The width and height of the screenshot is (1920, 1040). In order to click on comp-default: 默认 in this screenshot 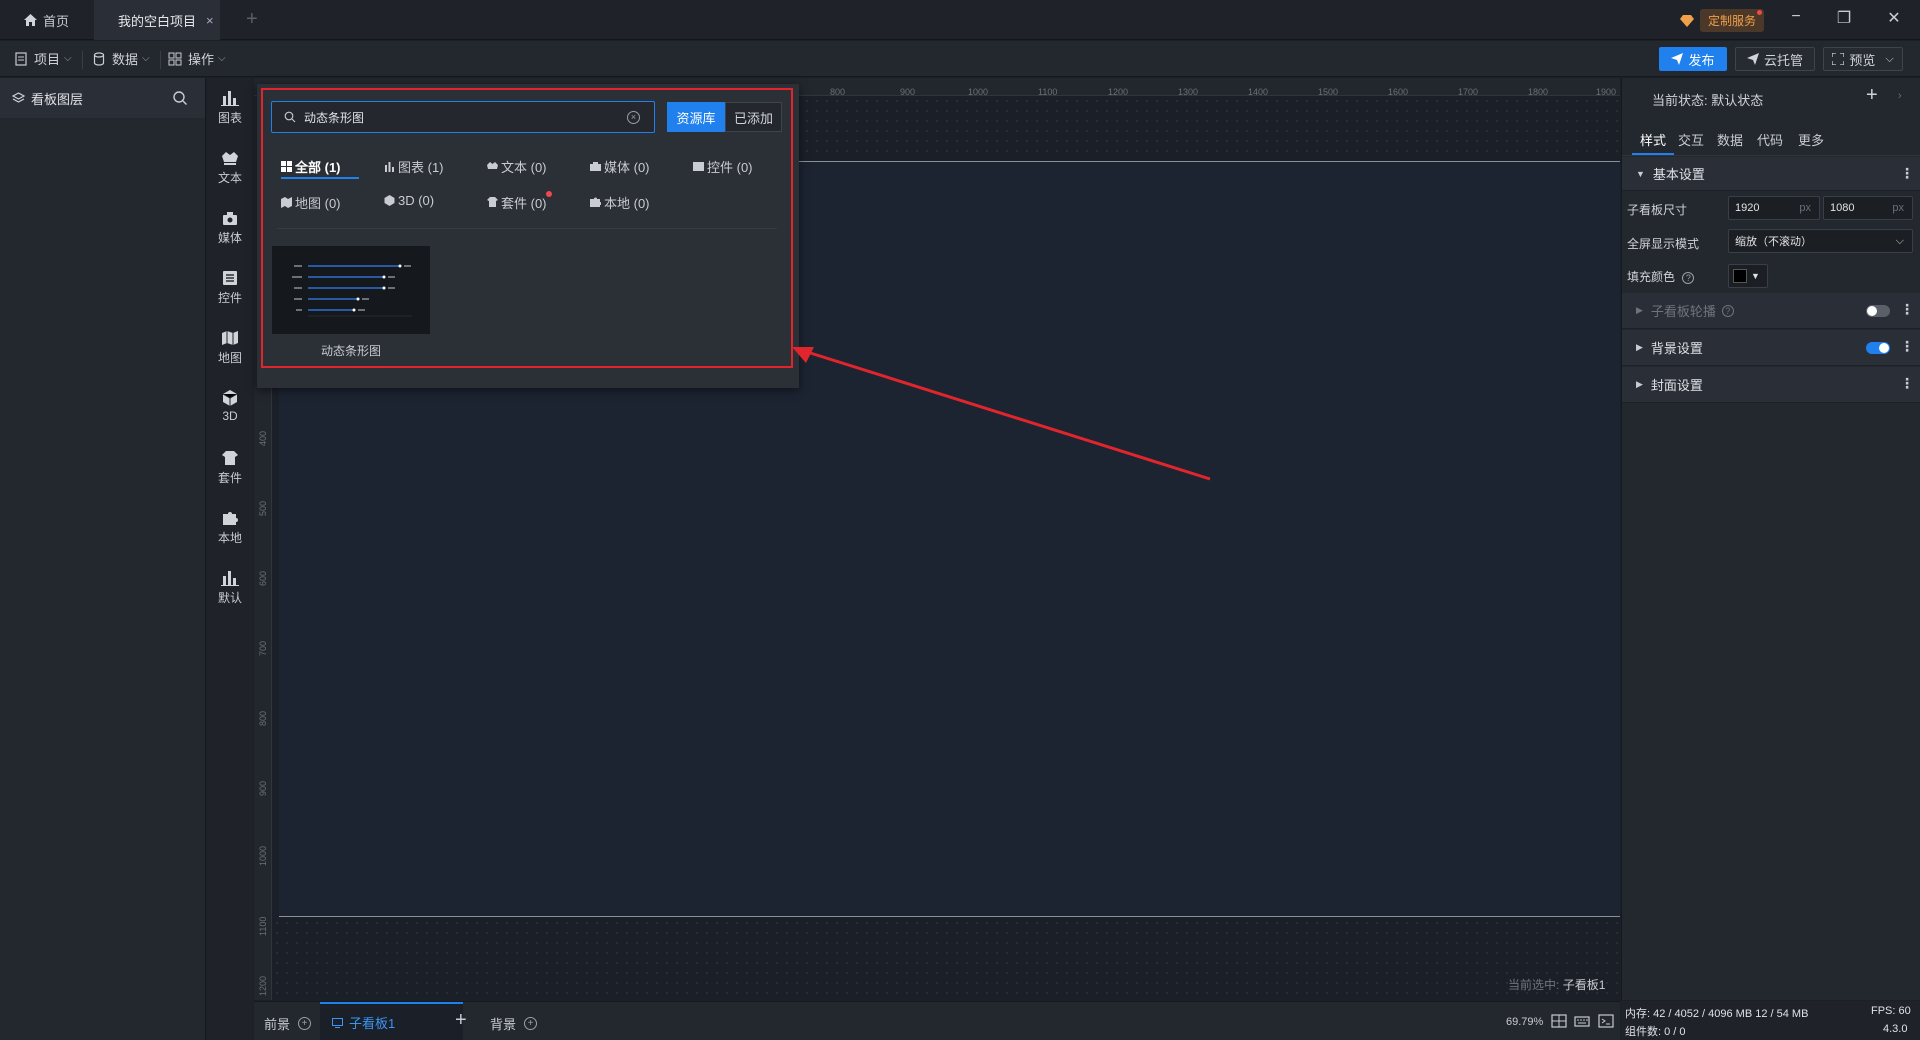, I will do `click(230, 588)`.